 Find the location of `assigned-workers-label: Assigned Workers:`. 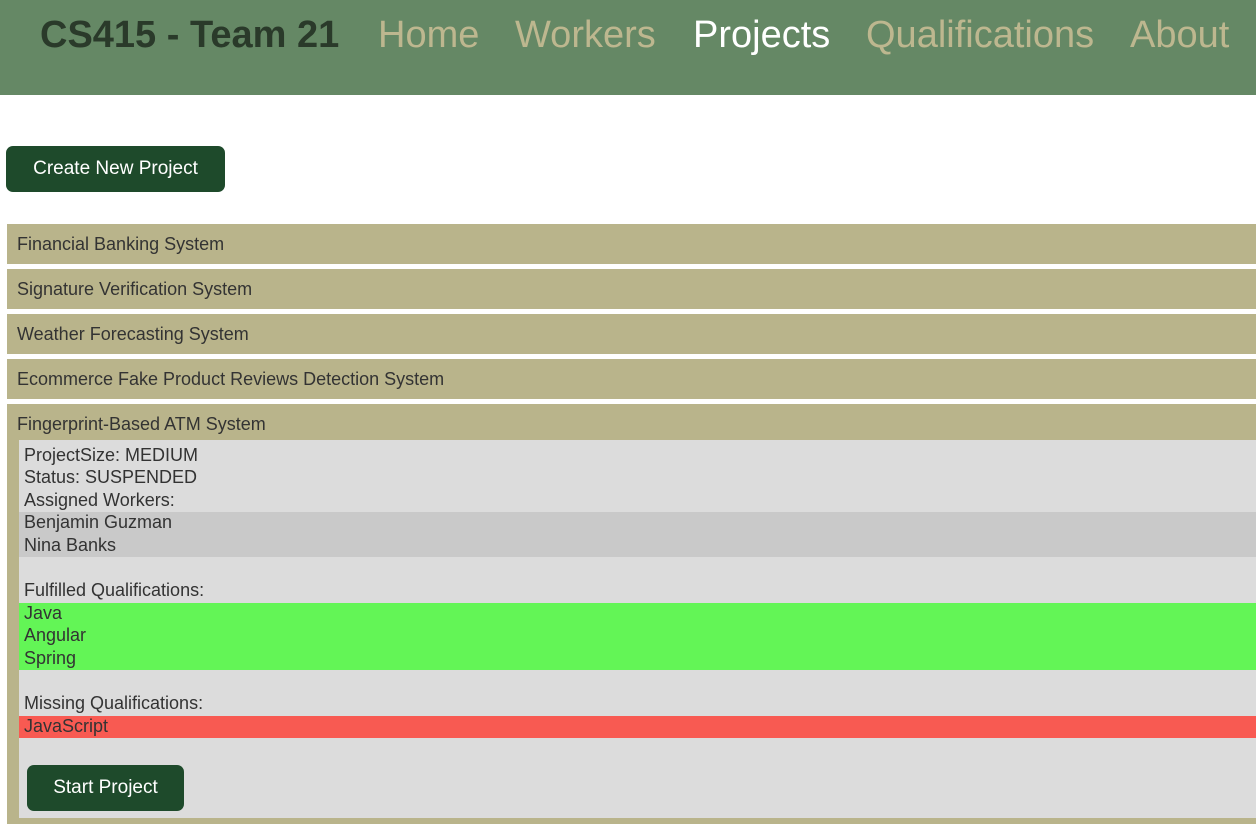

assigned-workers-label: Assigned Workers: is located at coordinates (99, 500).